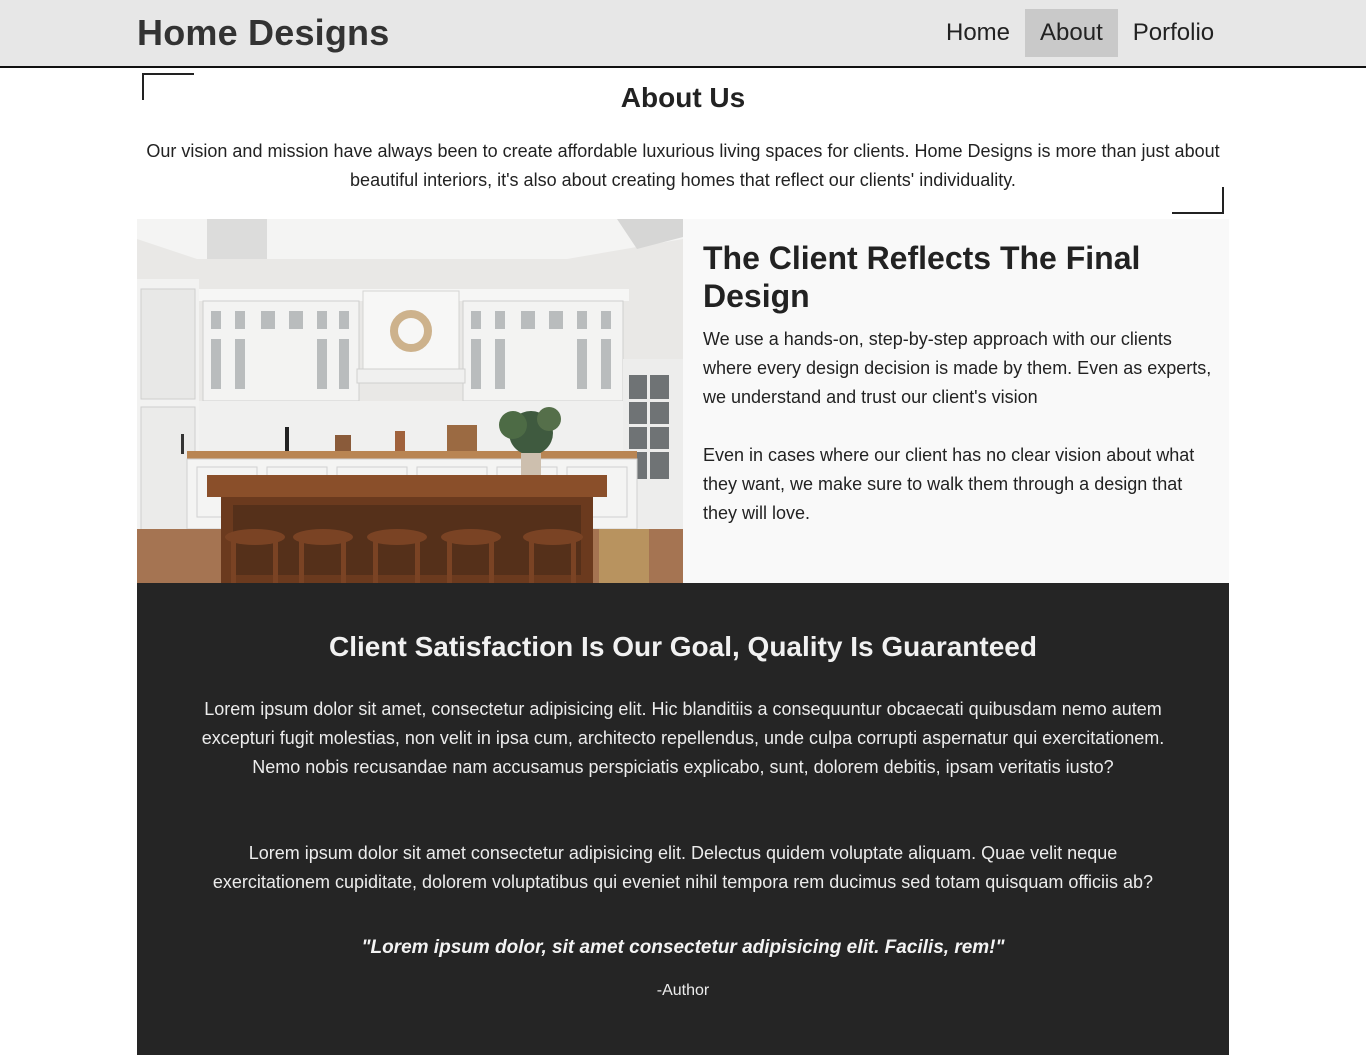 The image size is (1366, 1055). What do you see at coordinates (683, 34) in the screenshot?
I see `site-header: Home Designs Home About Porfolio` at bounding box center [683, 34].